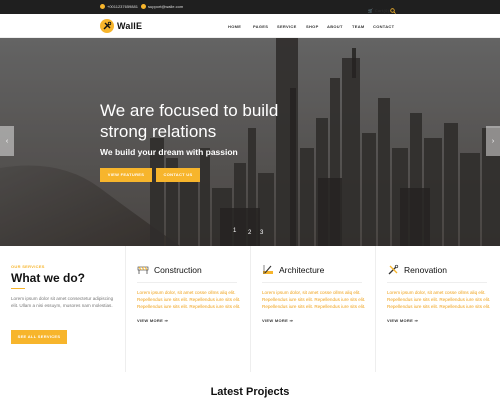 The image size is (500, 400). I want to click on service-card-title: Architecture, so click(302, 270).